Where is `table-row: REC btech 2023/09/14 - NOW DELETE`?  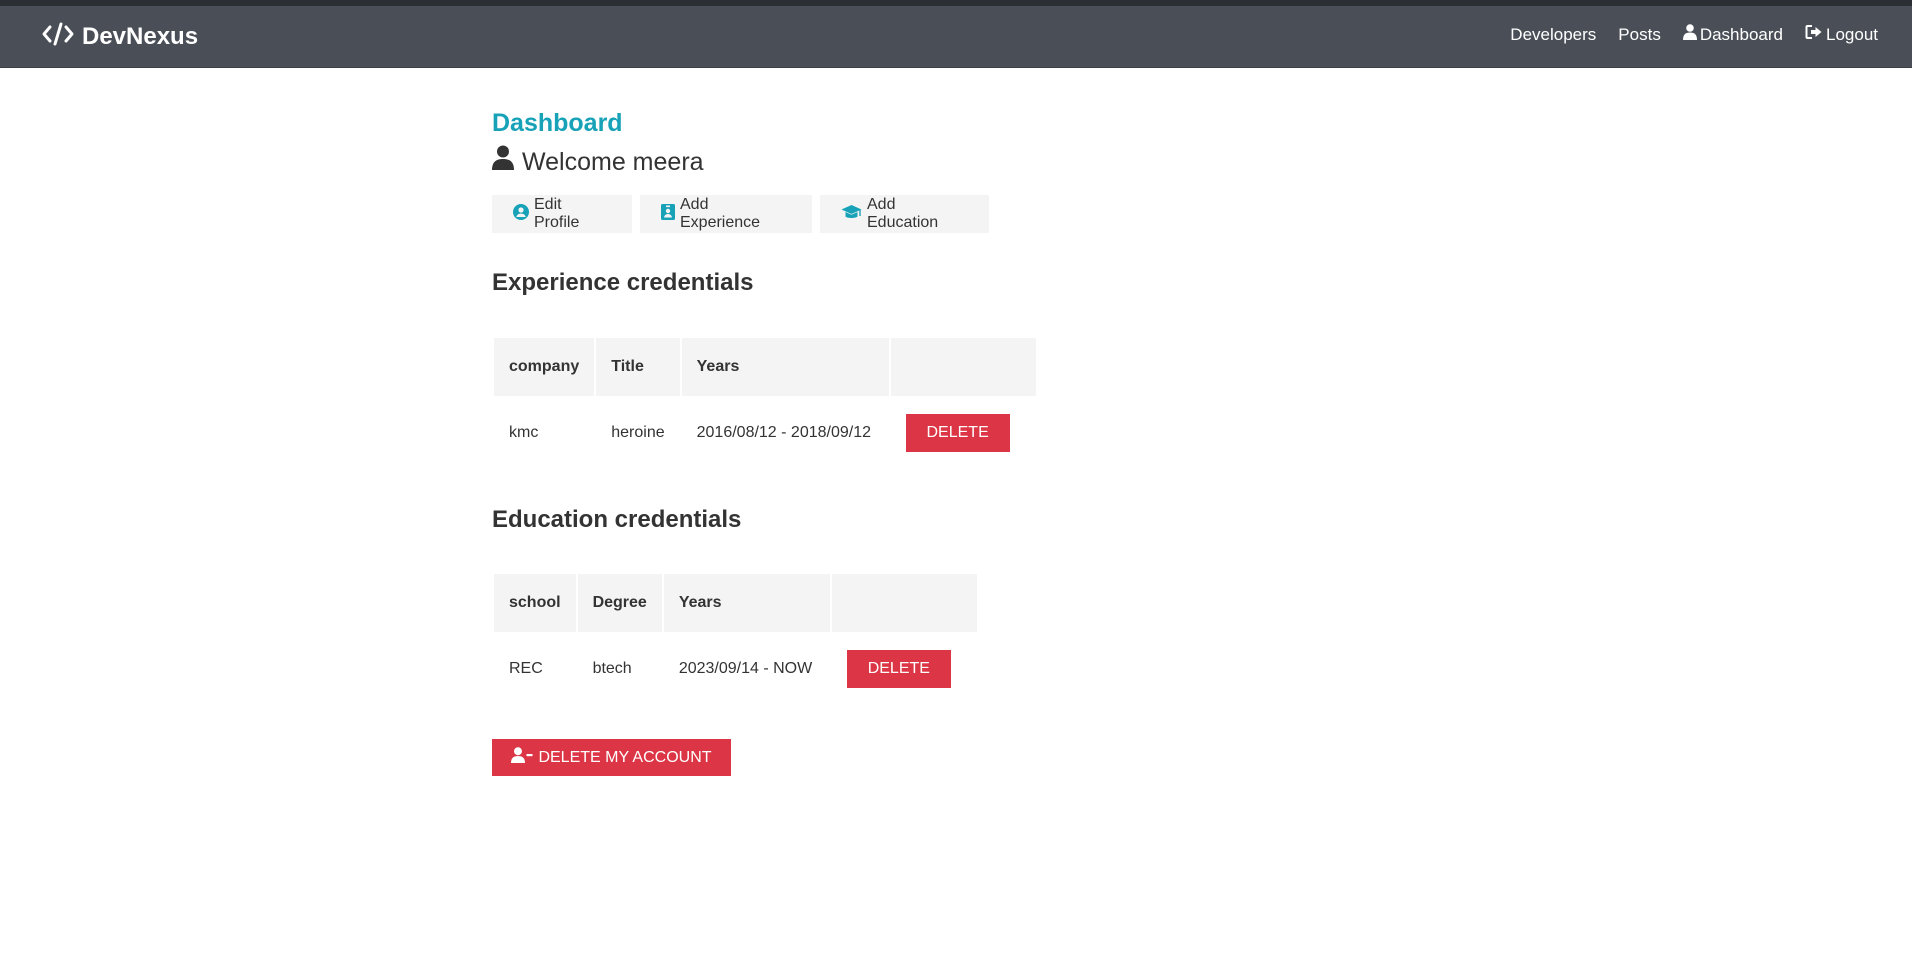
table-row: REC btech 2023/09/14 - NOW DELETE is located at coordinates (735, 669).